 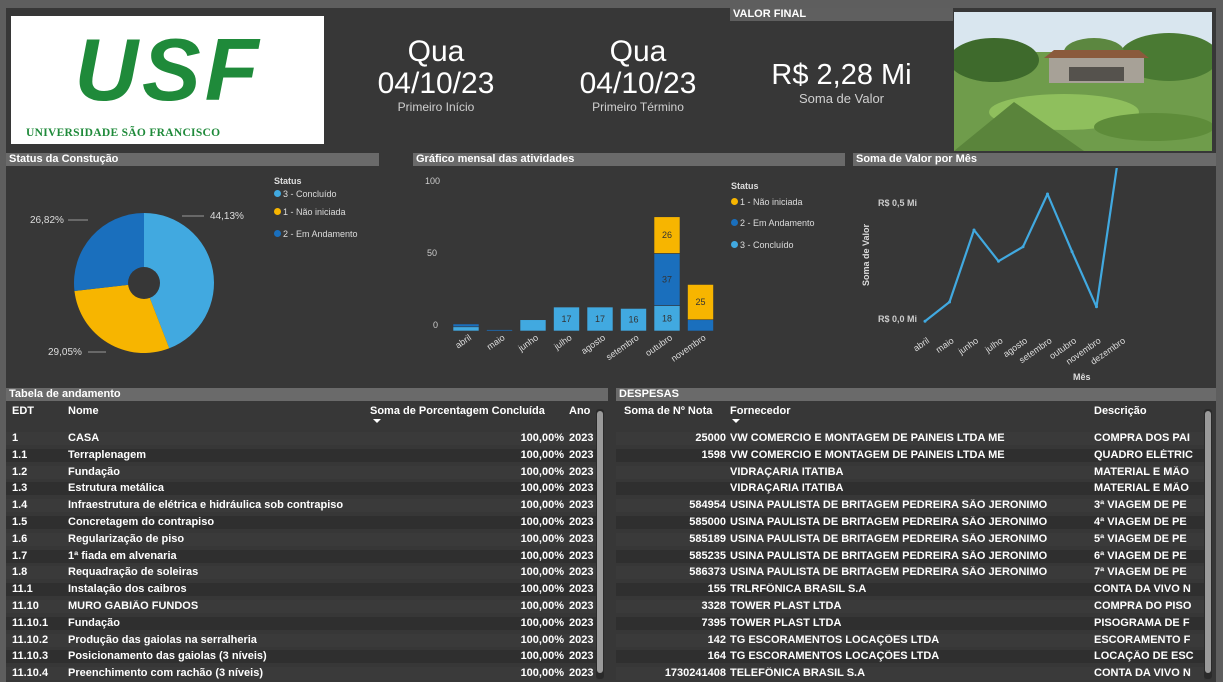 I want to click on mlegend-item-concluido: 3 - Concluído, so click(x=773, y=245).